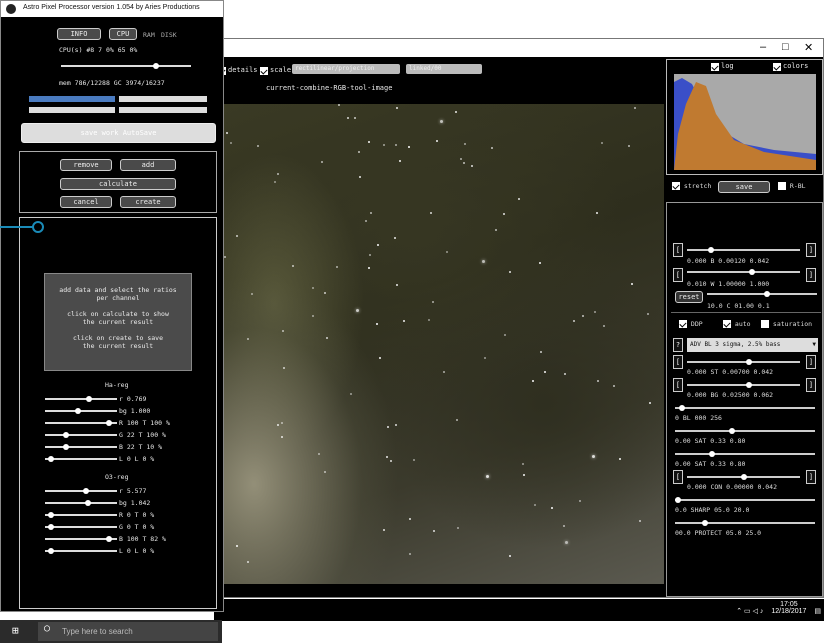 This screenshot has width=824, height=643. I want to click on saturation-checkbox, so click(765, 324).